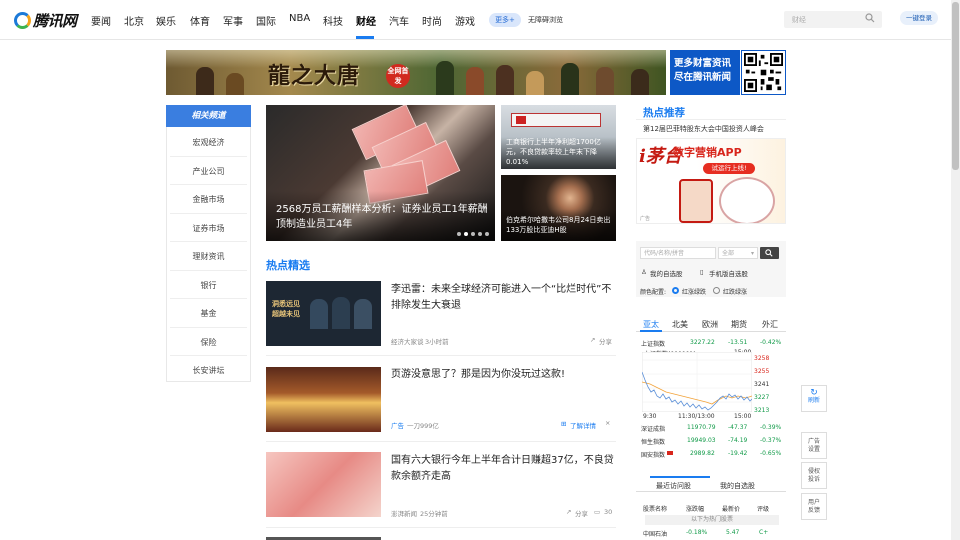 Image resolution: width=960 pixels, height=540 pixels. What do you see at coordinates (607, 423) in the screenshot?
I see `close-icon: ×` at bounding box center [607, 423].